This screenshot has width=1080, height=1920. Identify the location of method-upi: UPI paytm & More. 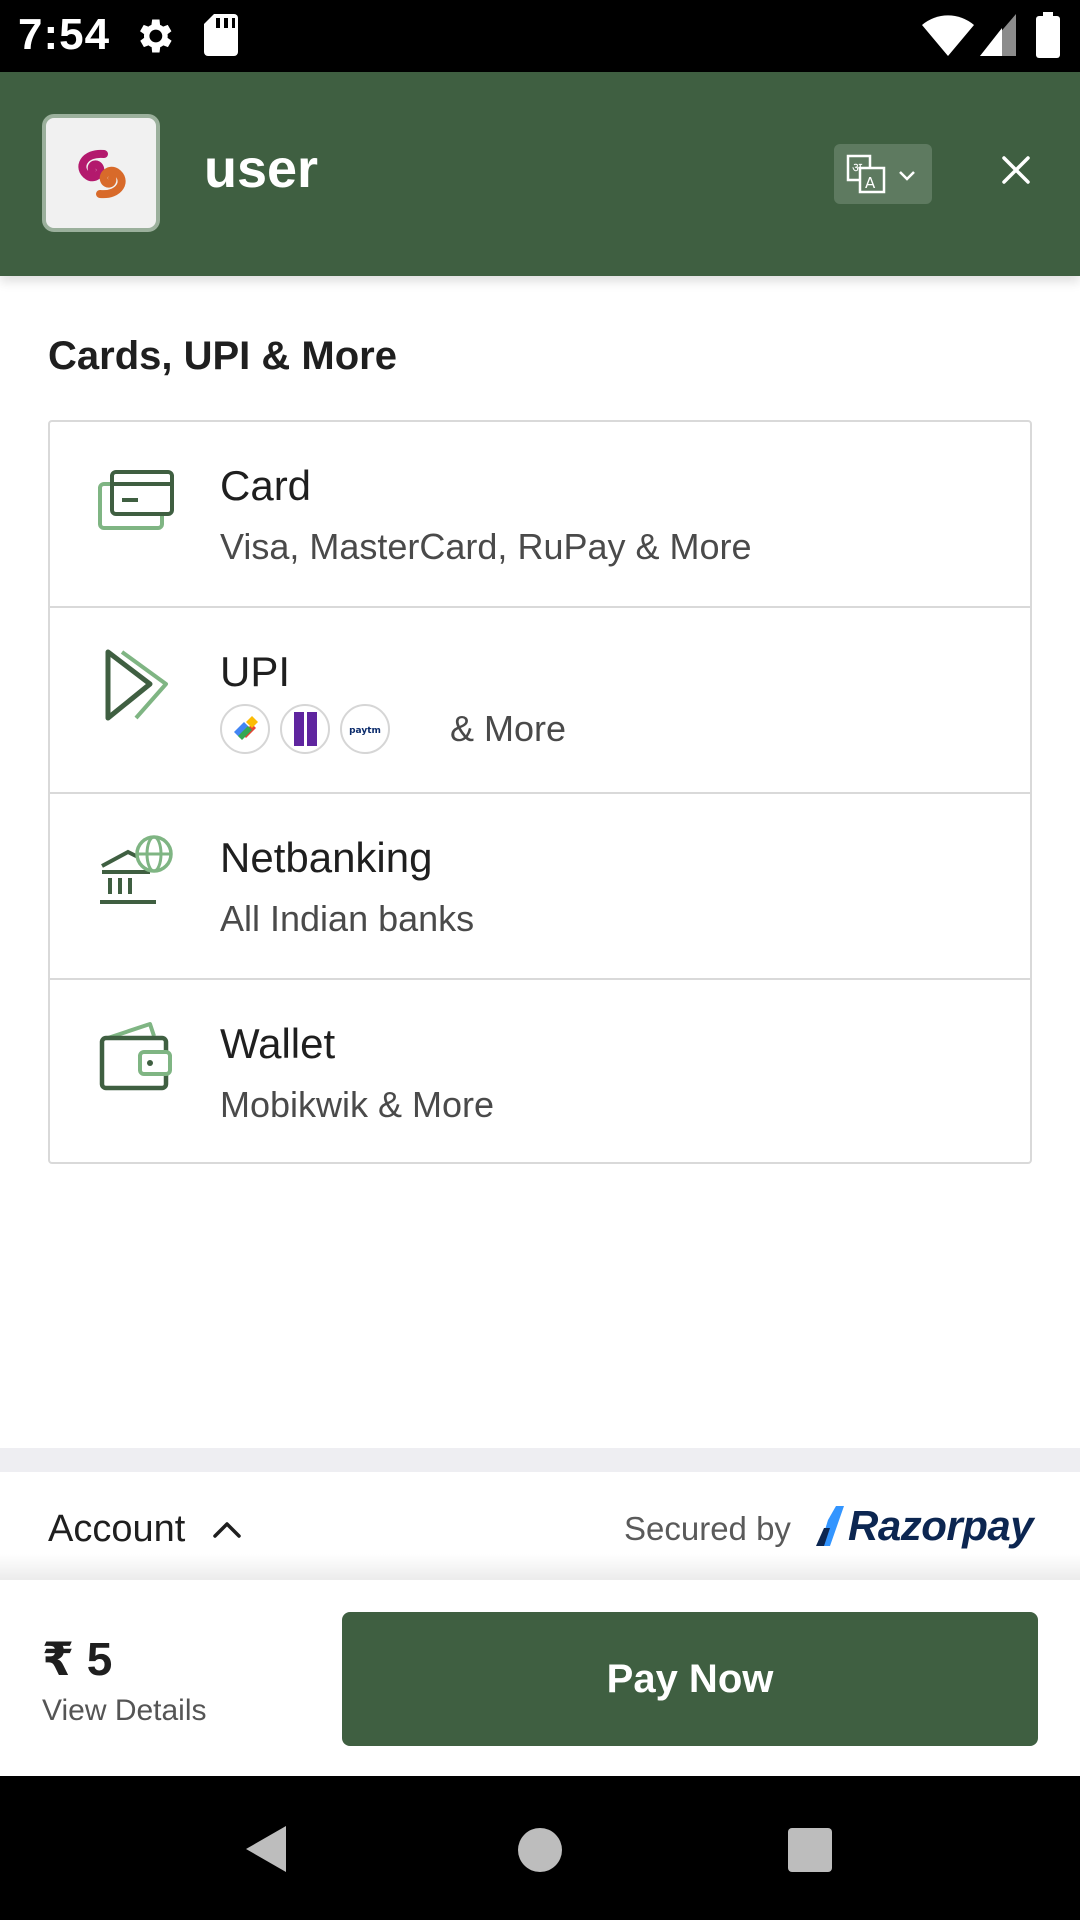
(540, 701).